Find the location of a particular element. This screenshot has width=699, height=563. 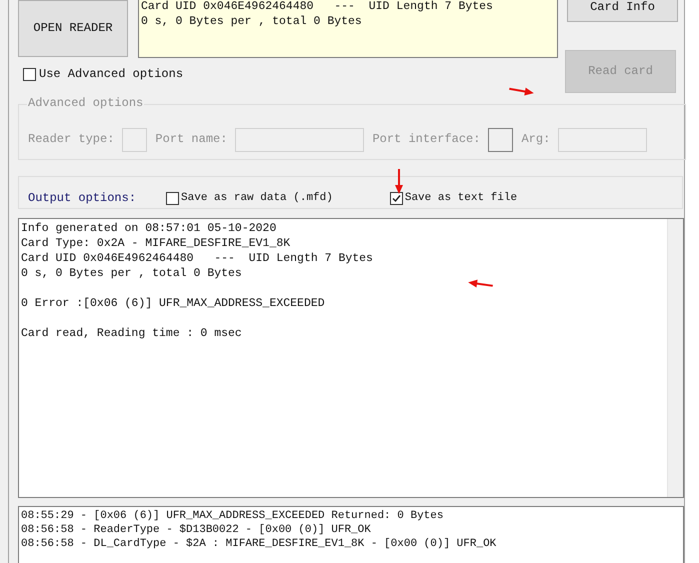

output-line: Card Type: 0x2A - MIFARE_DESFIRE_EV1_8K is located at coordinates (155, 243).